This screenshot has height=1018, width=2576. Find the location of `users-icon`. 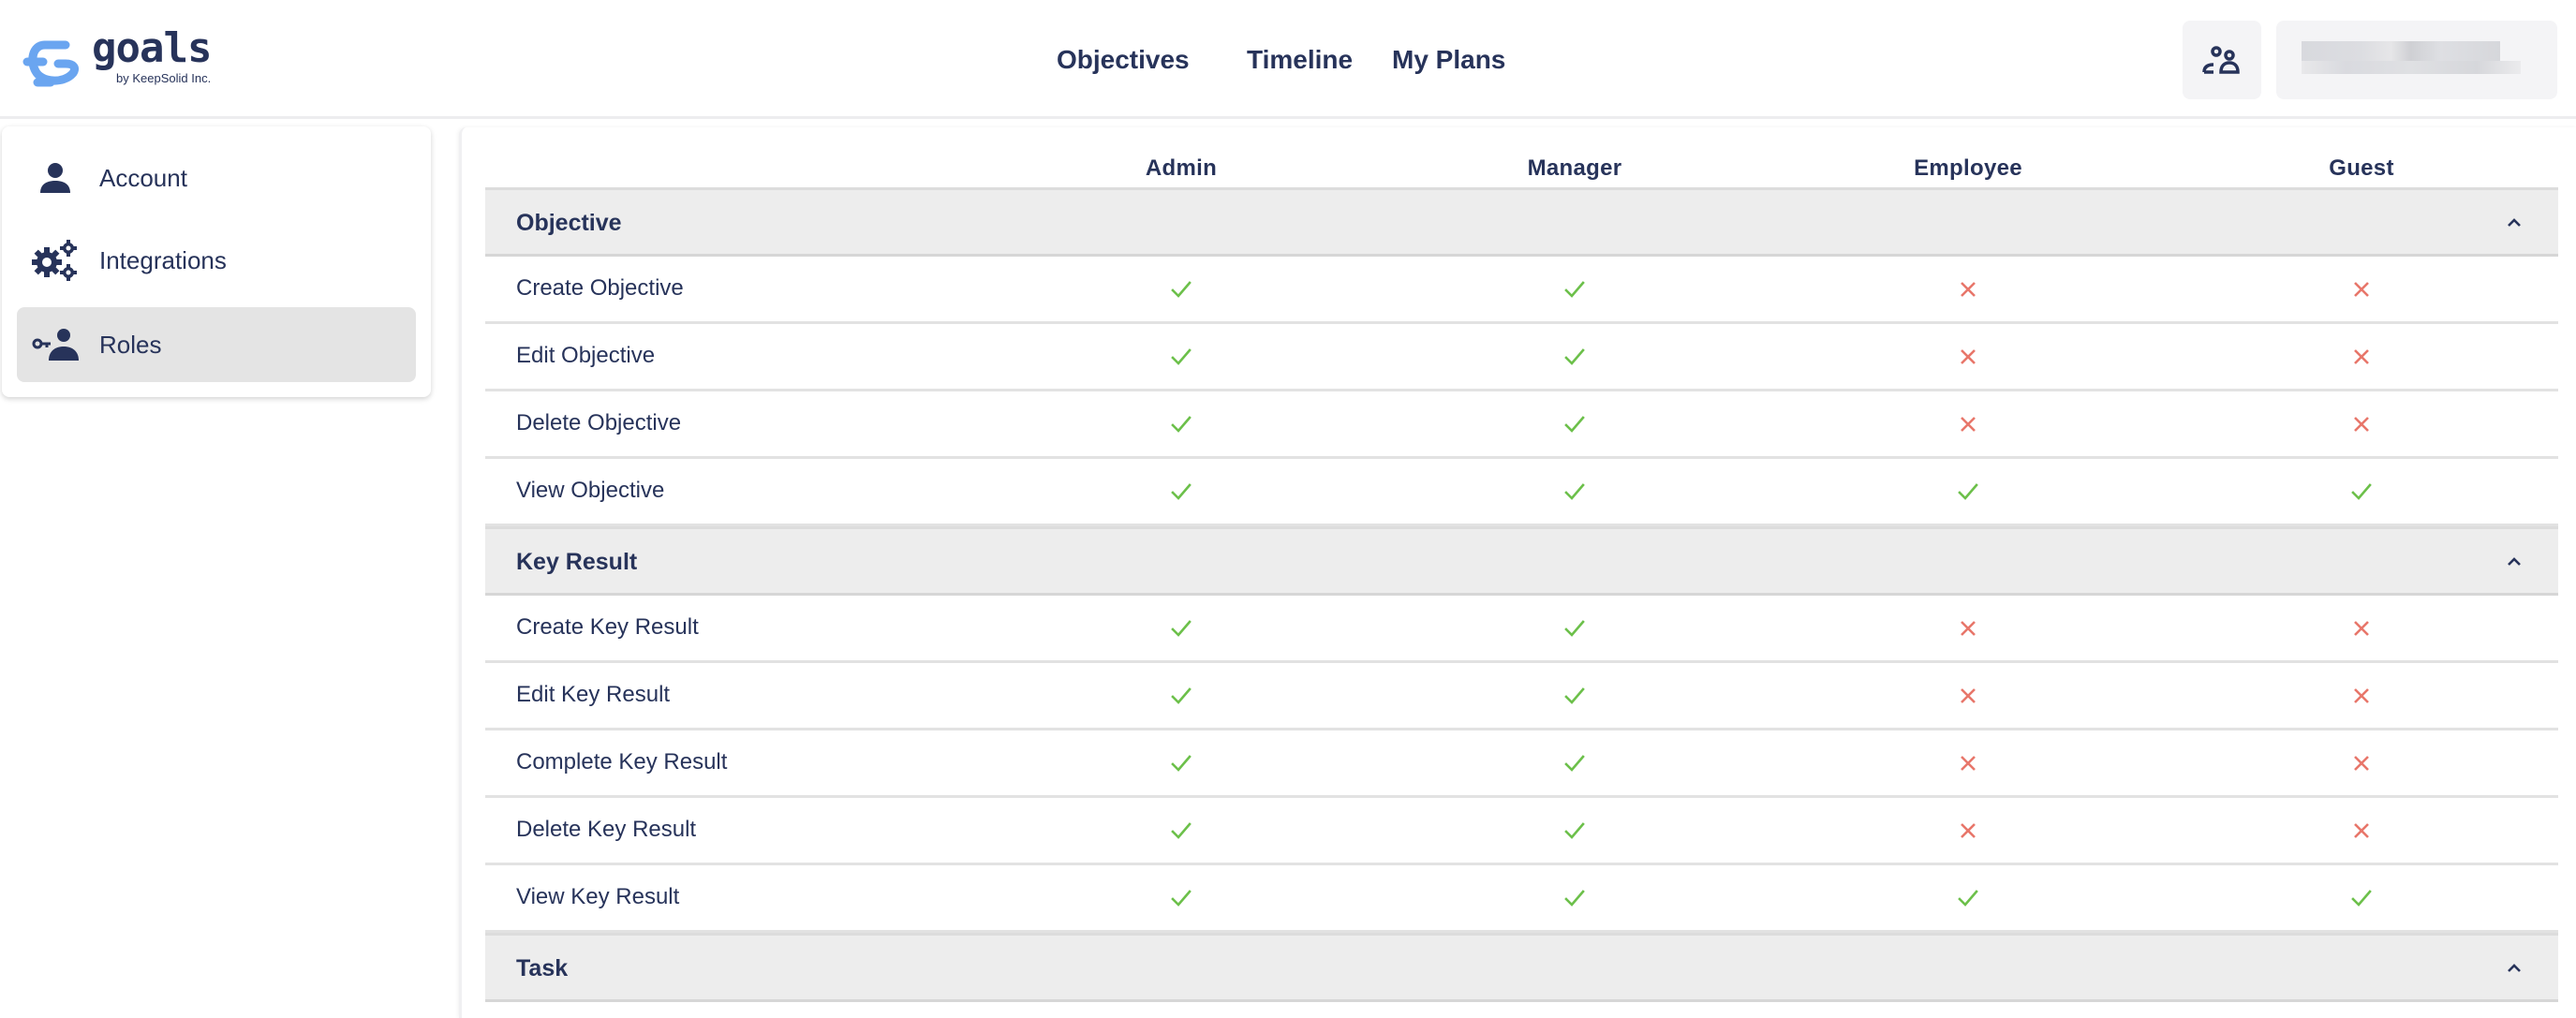

users-icon is located at coordinates (2221, 60).